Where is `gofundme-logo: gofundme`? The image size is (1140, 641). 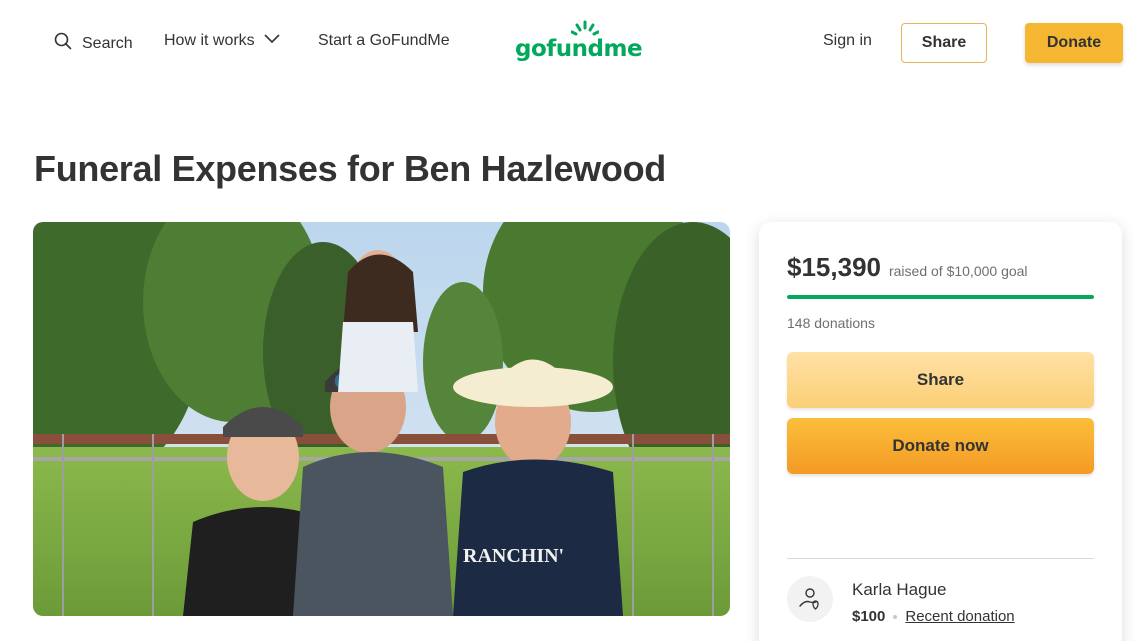 gofundme-logo: gofundme is located at coordinates (580, 42).